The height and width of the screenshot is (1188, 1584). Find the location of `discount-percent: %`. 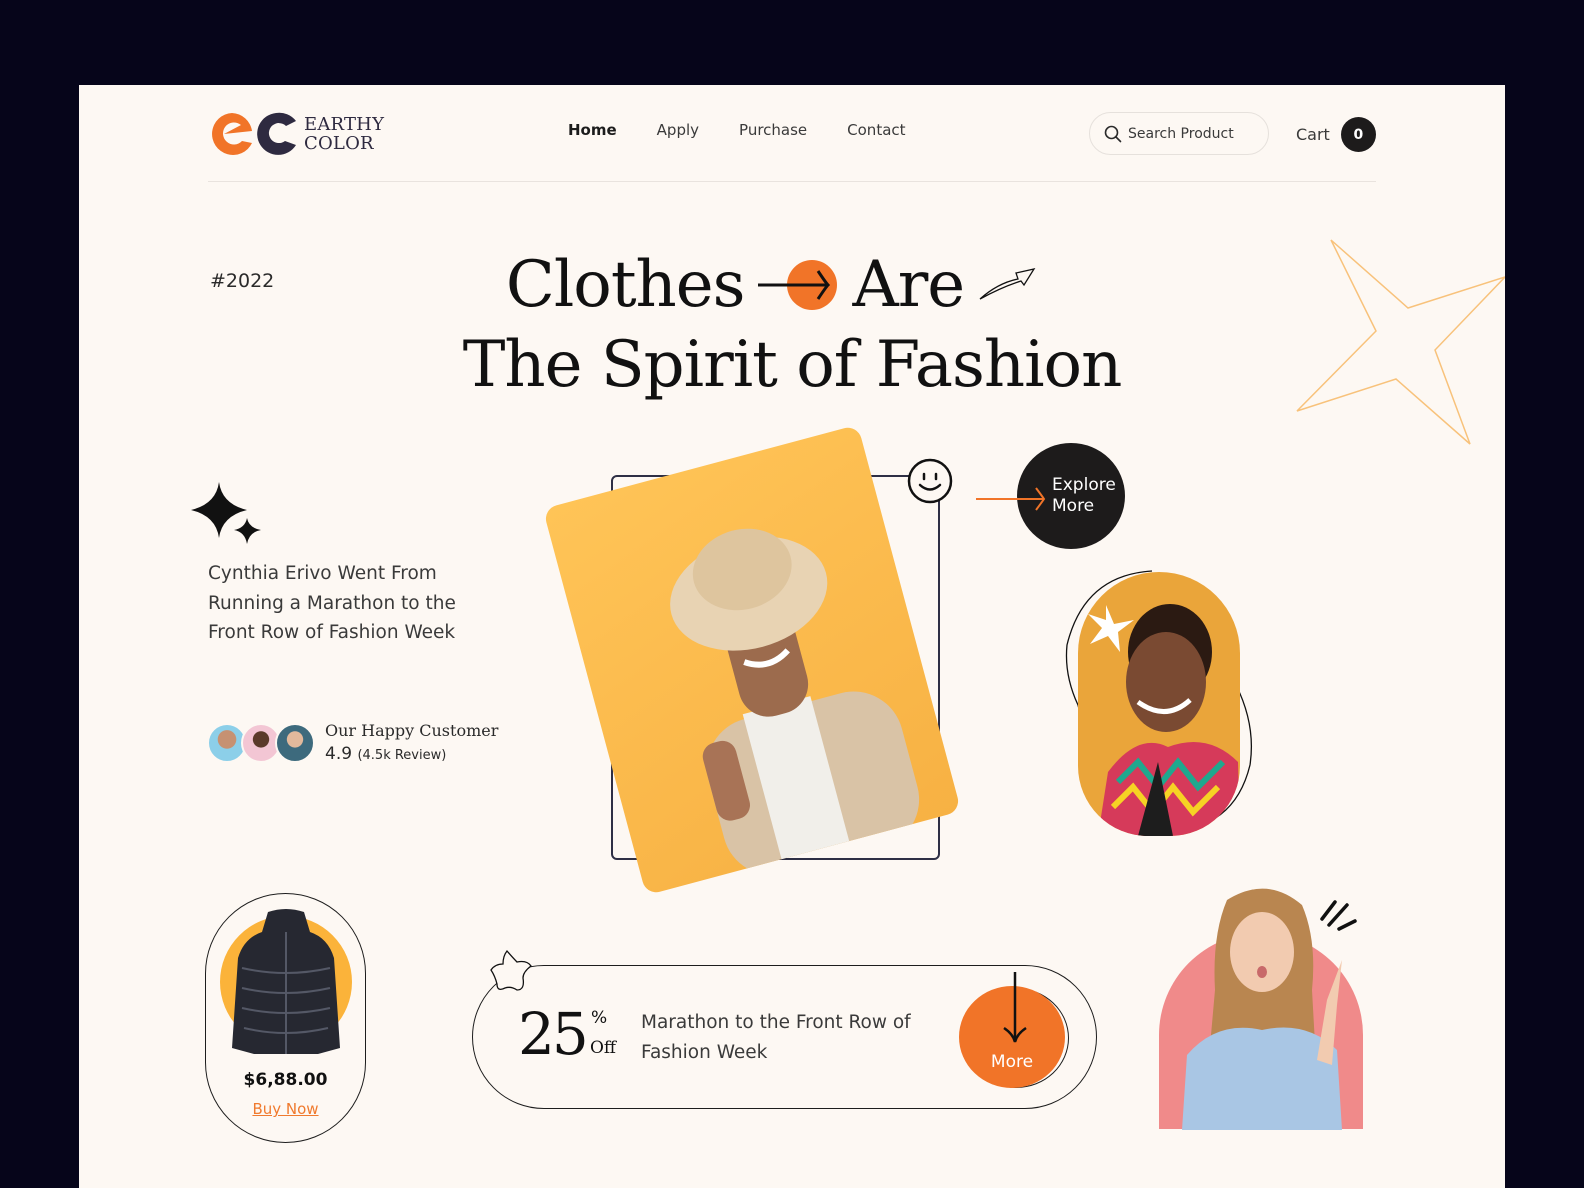

discount-percent: % is located at coordinates (599, 1018).